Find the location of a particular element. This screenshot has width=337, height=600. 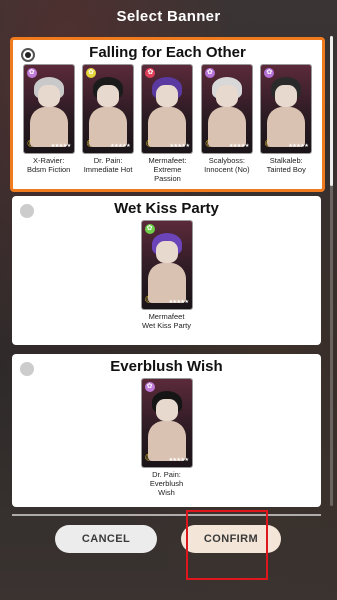

character-card: ✿ ☾ ★★★★★ X-Ravier: Bdsm Fiction is located at coordinates (49, 124).